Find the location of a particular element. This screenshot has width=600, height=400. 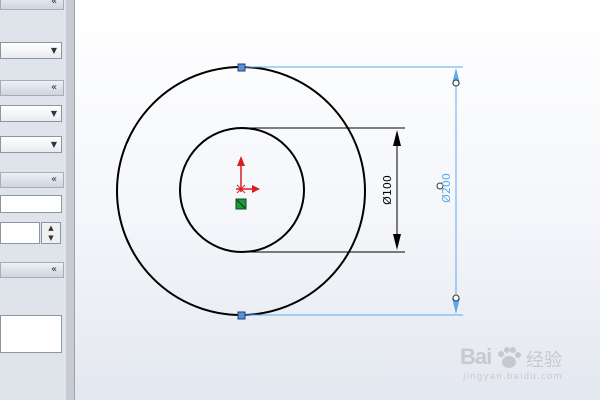

panel-scrollbar is located at coordinates (70, 200).